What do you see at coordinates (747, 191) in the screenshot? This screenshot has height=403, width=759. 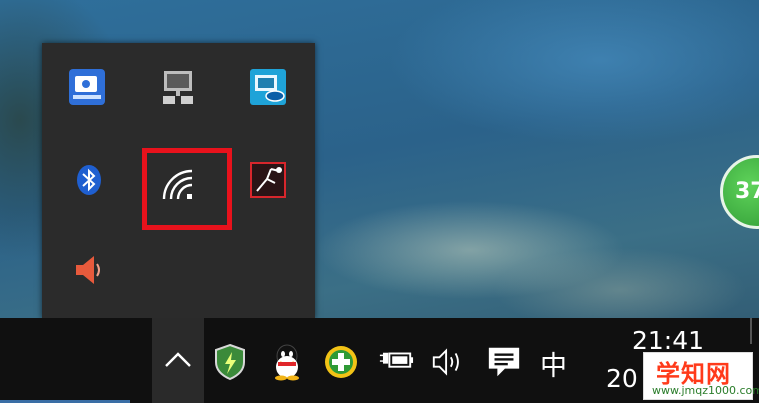 I see `badge-count: 37` at bounding box center [747, 191].